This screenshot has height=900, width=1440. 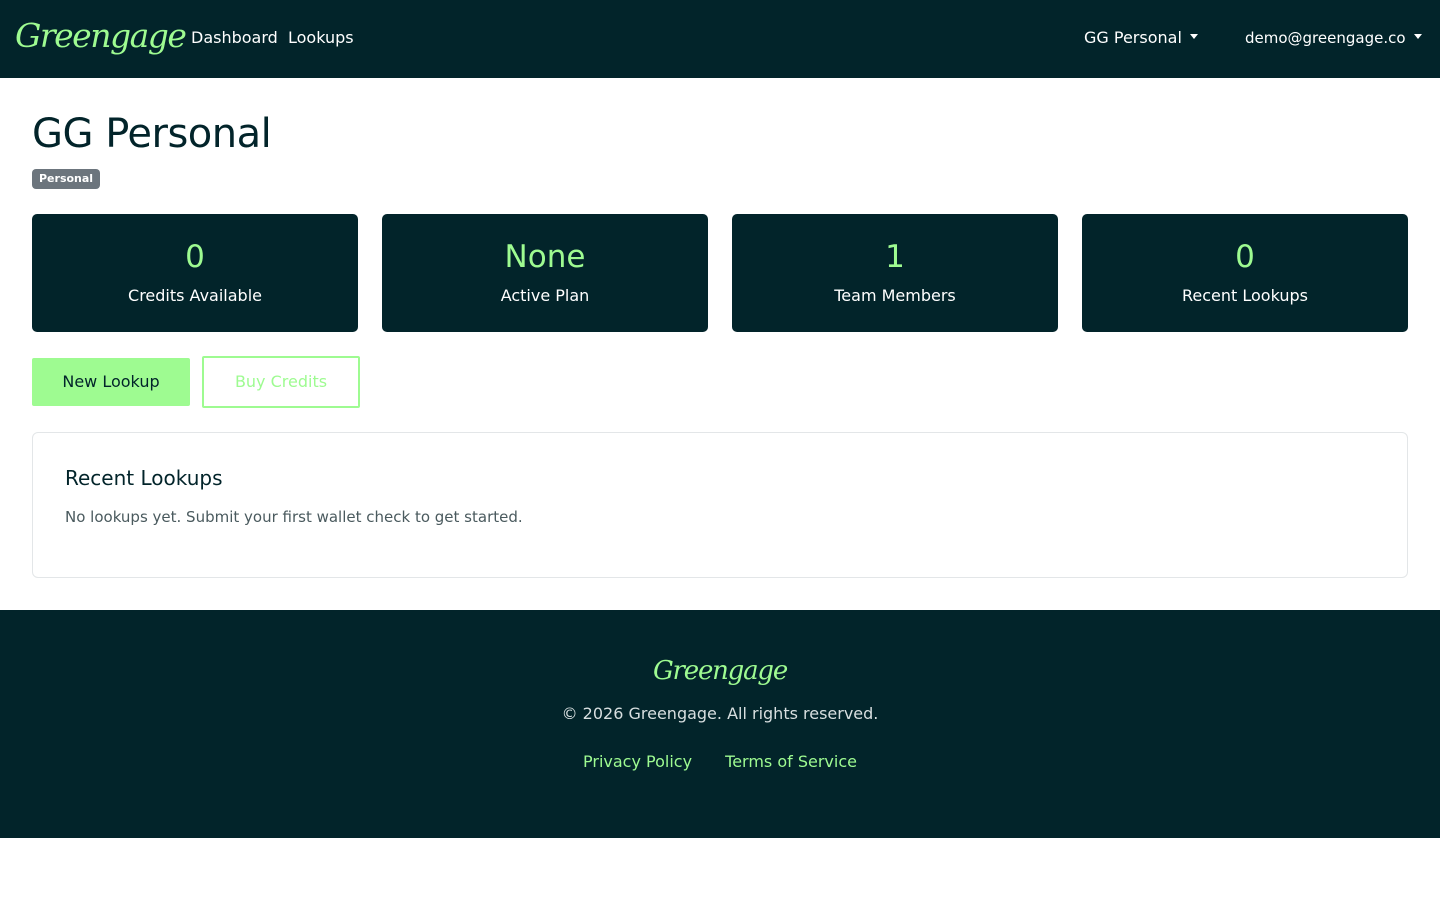 I want to click on privacy-policy-link: Privacy Policy, so click(x=637, y=761).